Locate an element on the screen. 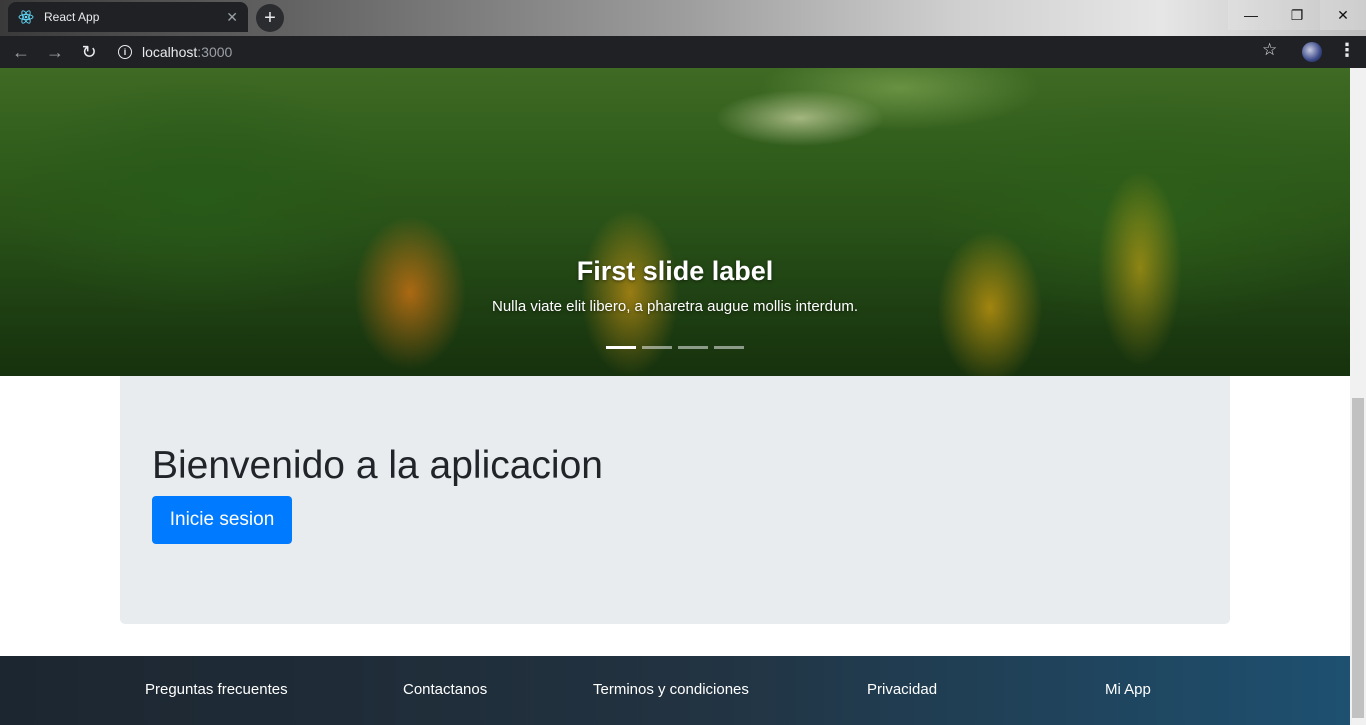 The height and width of the screenshot is (725, 1366). react-icon is located at coordinates (26, 17).